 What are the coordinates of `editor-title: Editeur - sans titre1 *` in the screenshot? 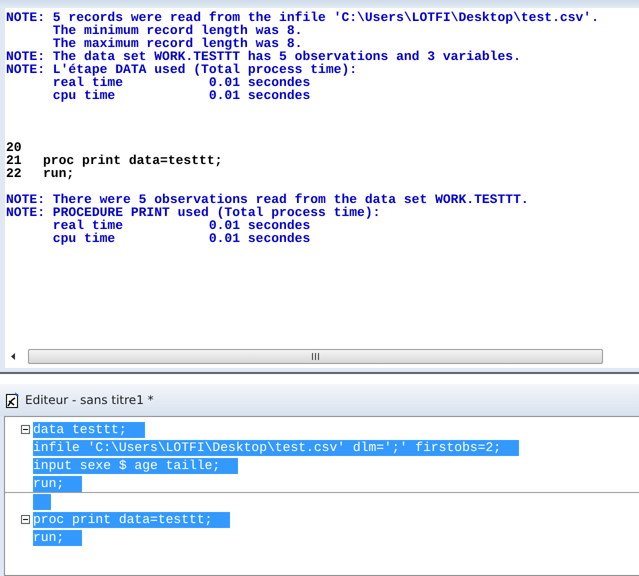 It's located at (89, 400).